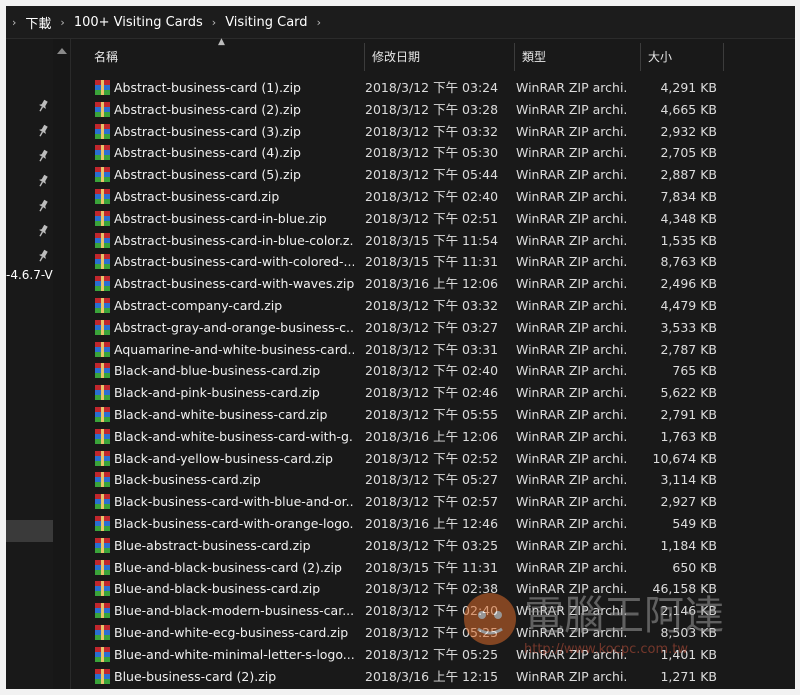 This screenshot has width=800, height=695. I want to click on column-header-size: 大小, so click(682, 57).